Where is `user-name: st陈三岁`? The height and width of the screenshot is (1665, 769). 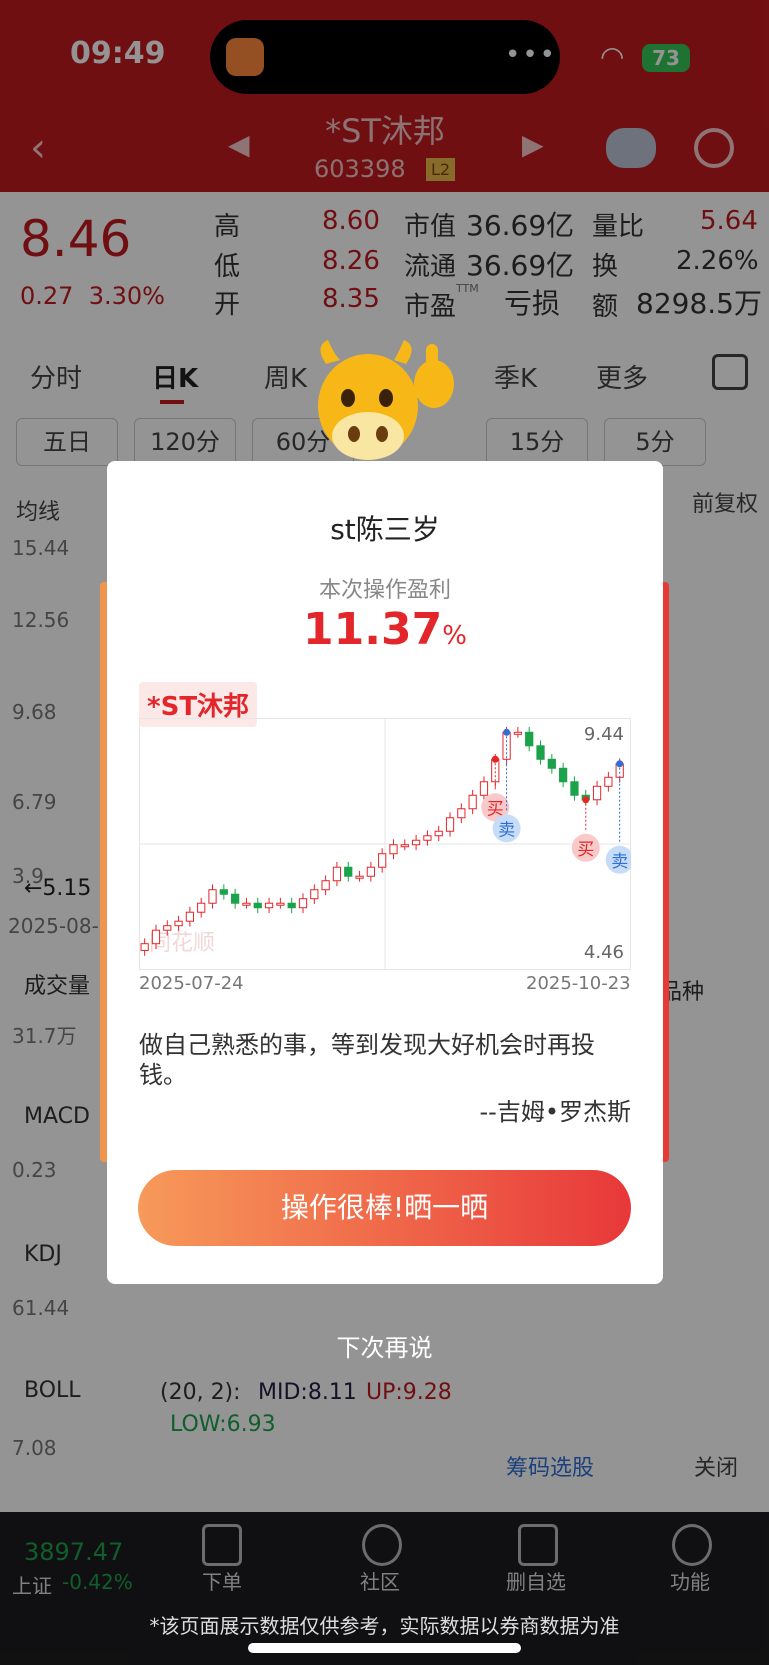
user-name: st陈三岁 is located at coordinates (385, 529).